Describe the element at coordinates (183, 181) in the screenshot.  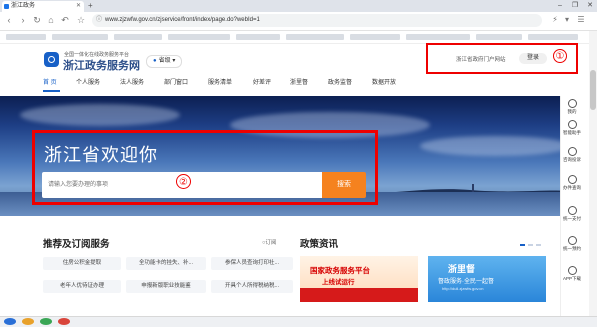
I see `annotation-marker-2: ②` at that location.